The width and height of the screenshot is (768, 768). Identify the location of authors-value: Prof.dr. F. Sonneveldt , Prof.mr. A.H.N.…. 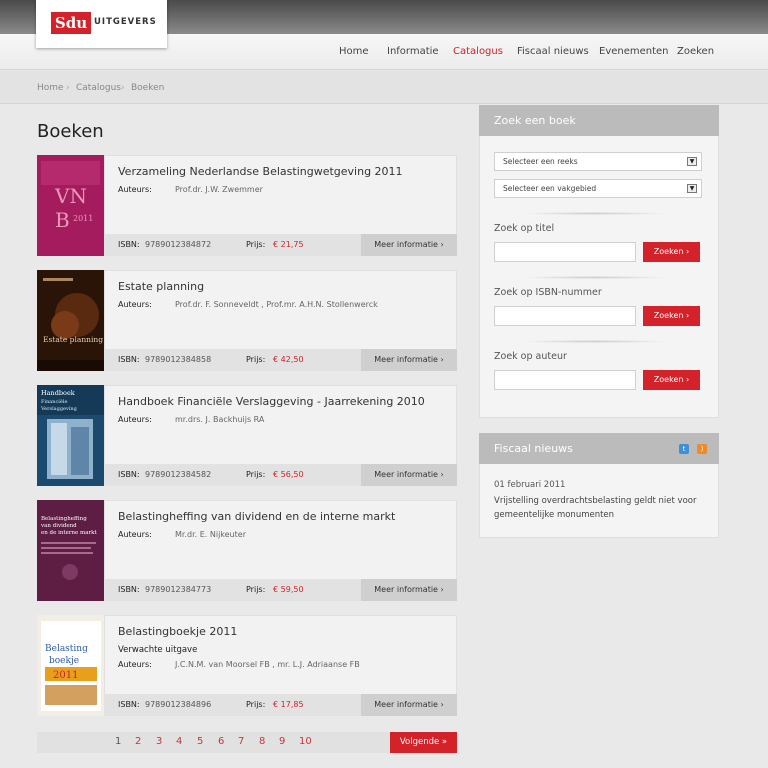
(276, 304).